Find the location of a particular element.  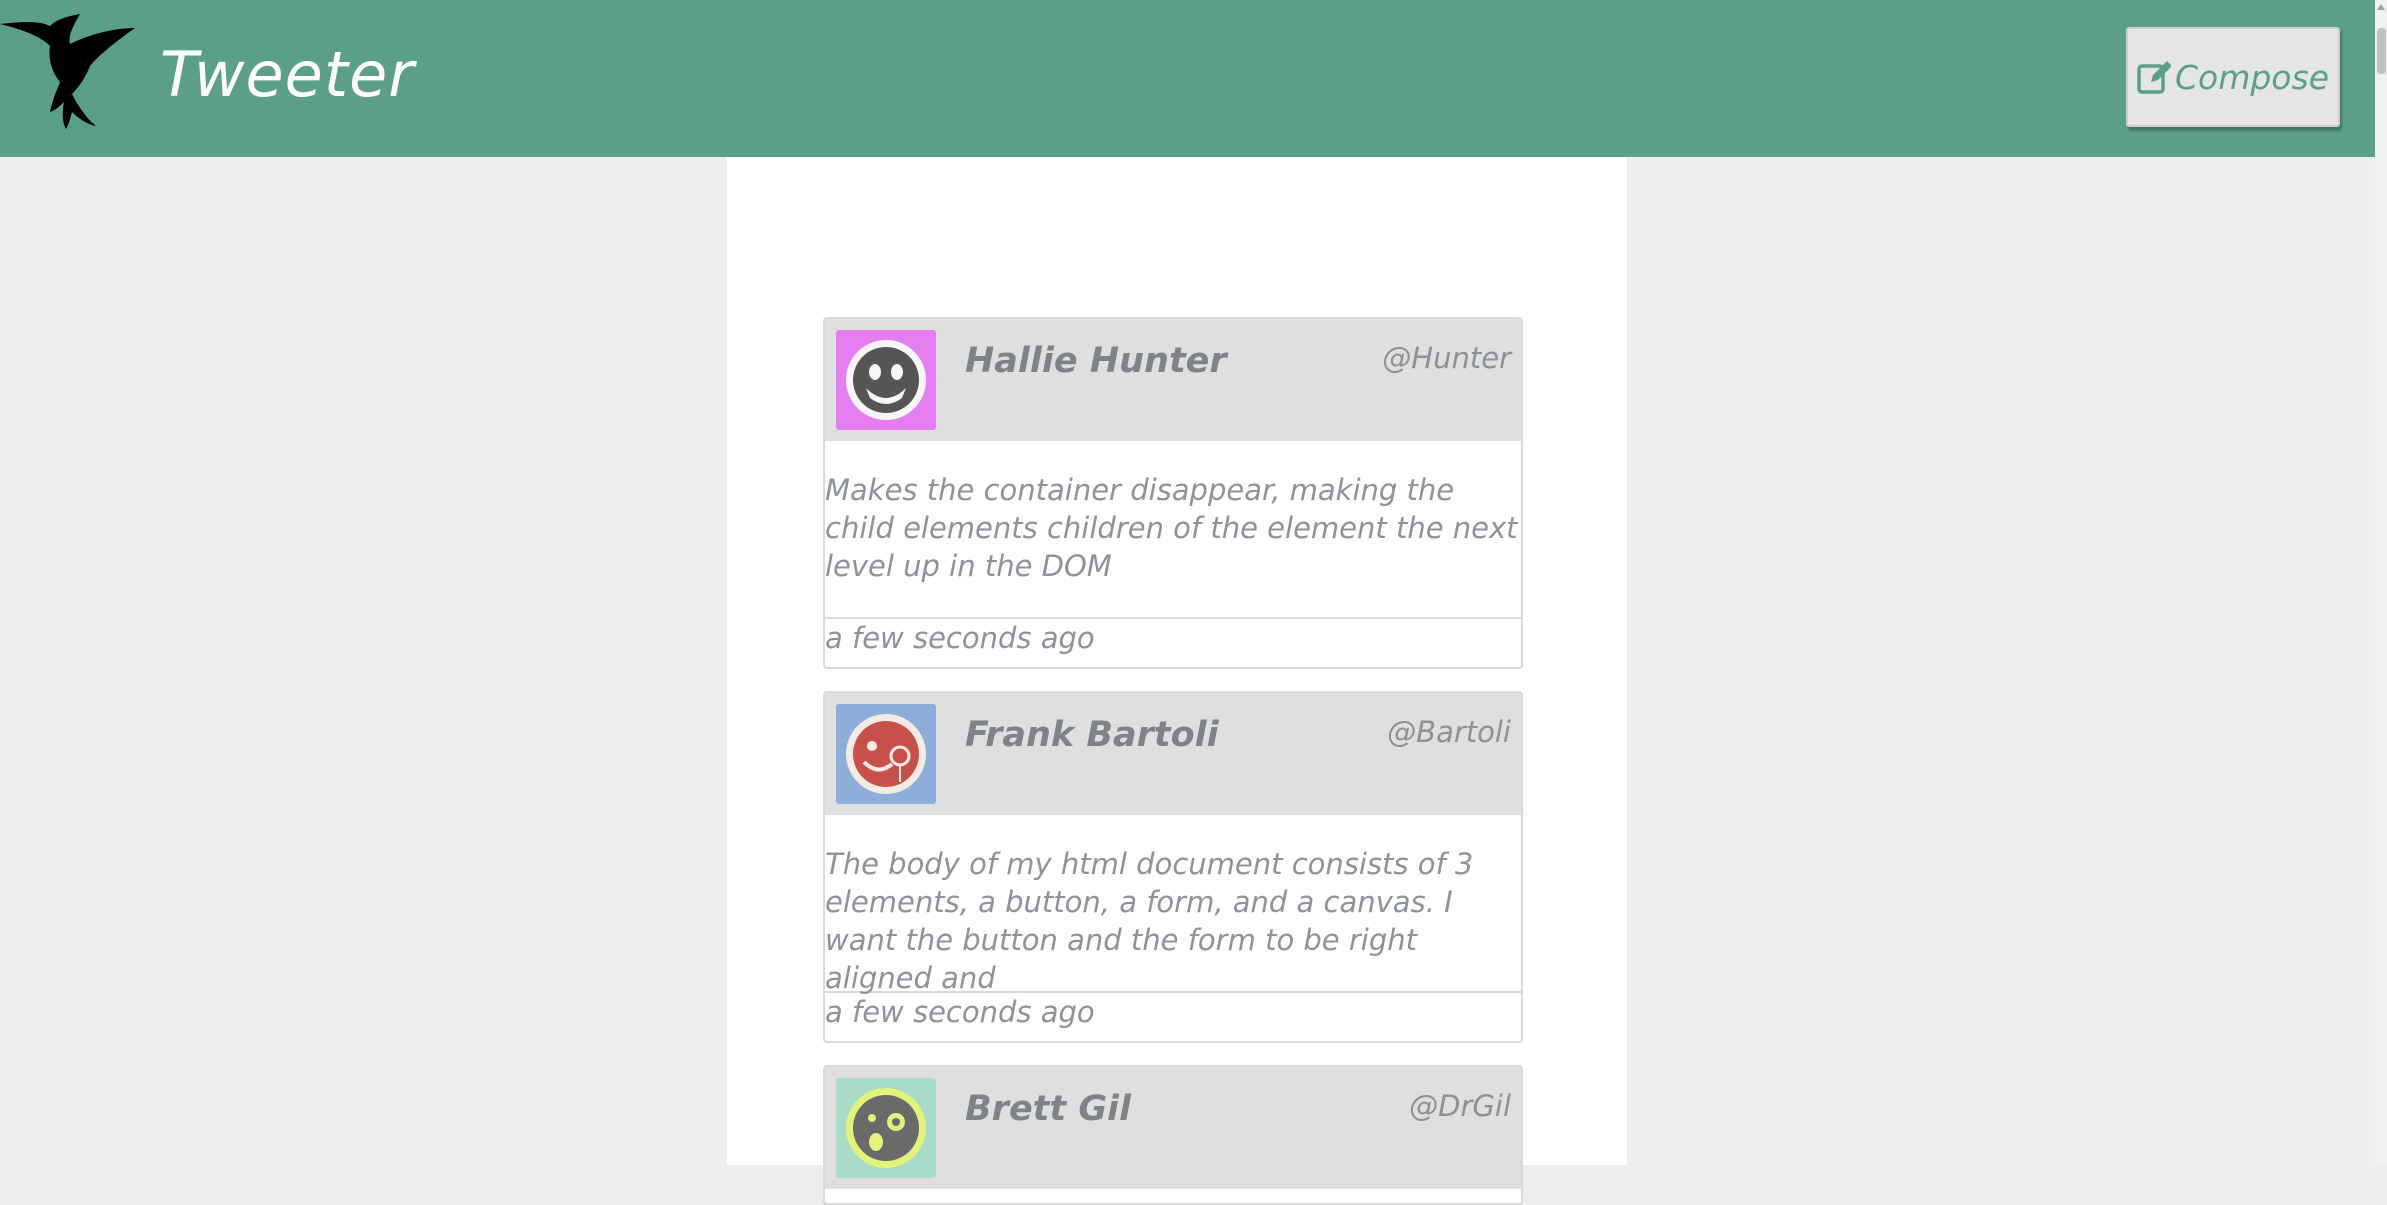

compose-button: Compose is located at coordinates (2233, 77).